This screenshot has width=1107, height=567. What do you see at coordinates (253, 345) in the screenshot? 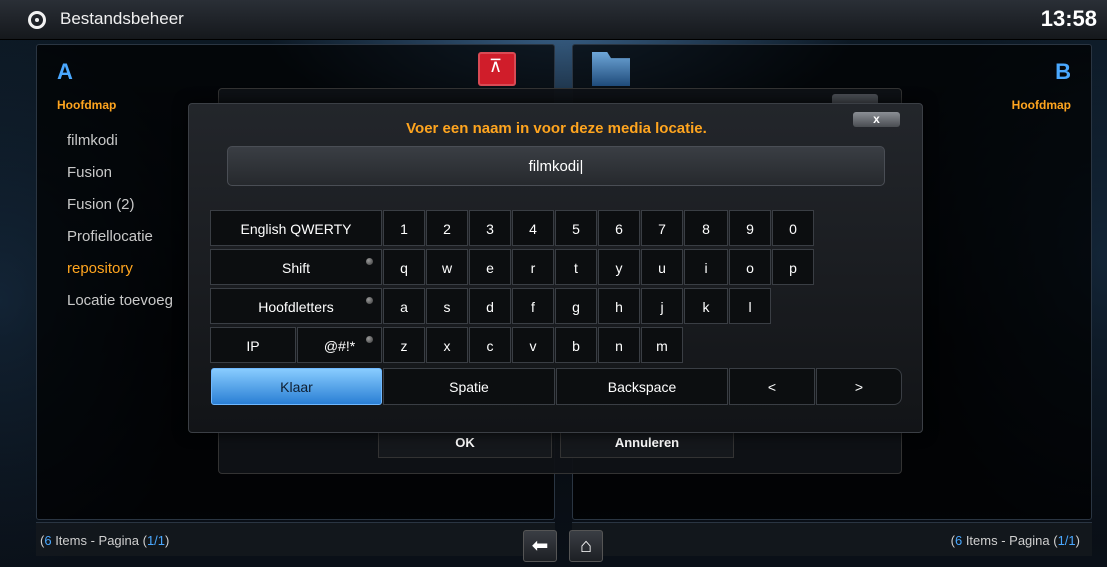
I see `ip-key: IP` at bounding box center [253, 345].